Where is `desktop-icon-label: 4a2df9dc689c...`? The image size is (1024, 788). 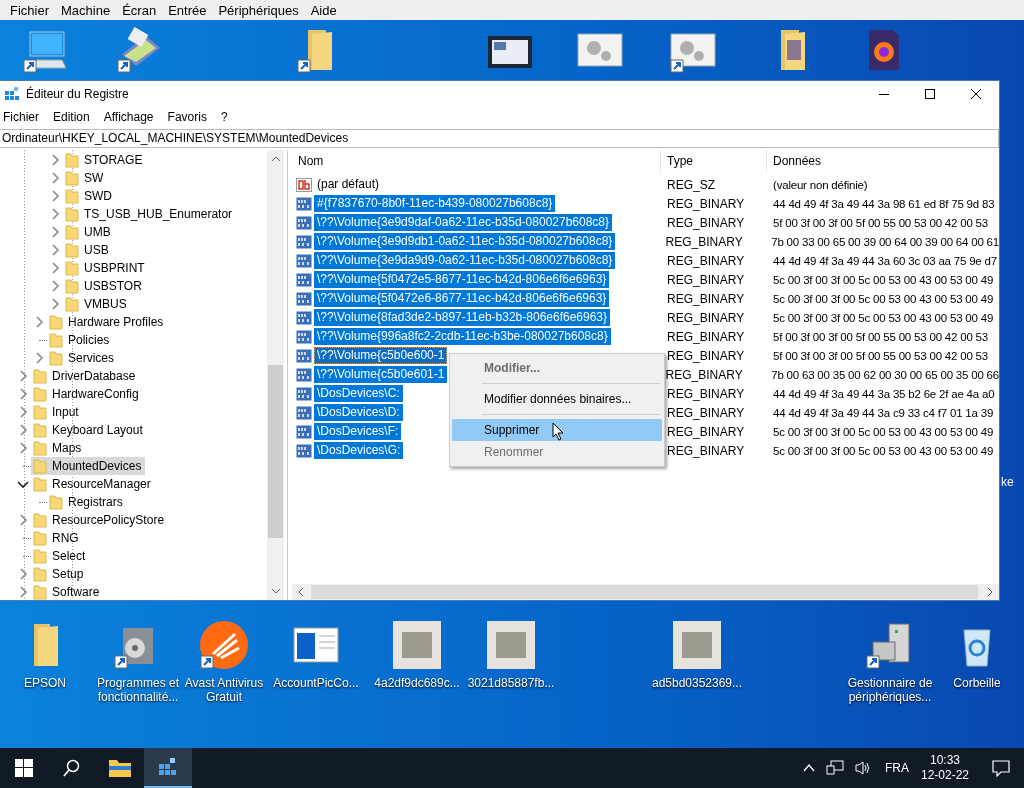 desktop-icon-label: 4a2df9dc689c... is located at coordinates (417, 683).